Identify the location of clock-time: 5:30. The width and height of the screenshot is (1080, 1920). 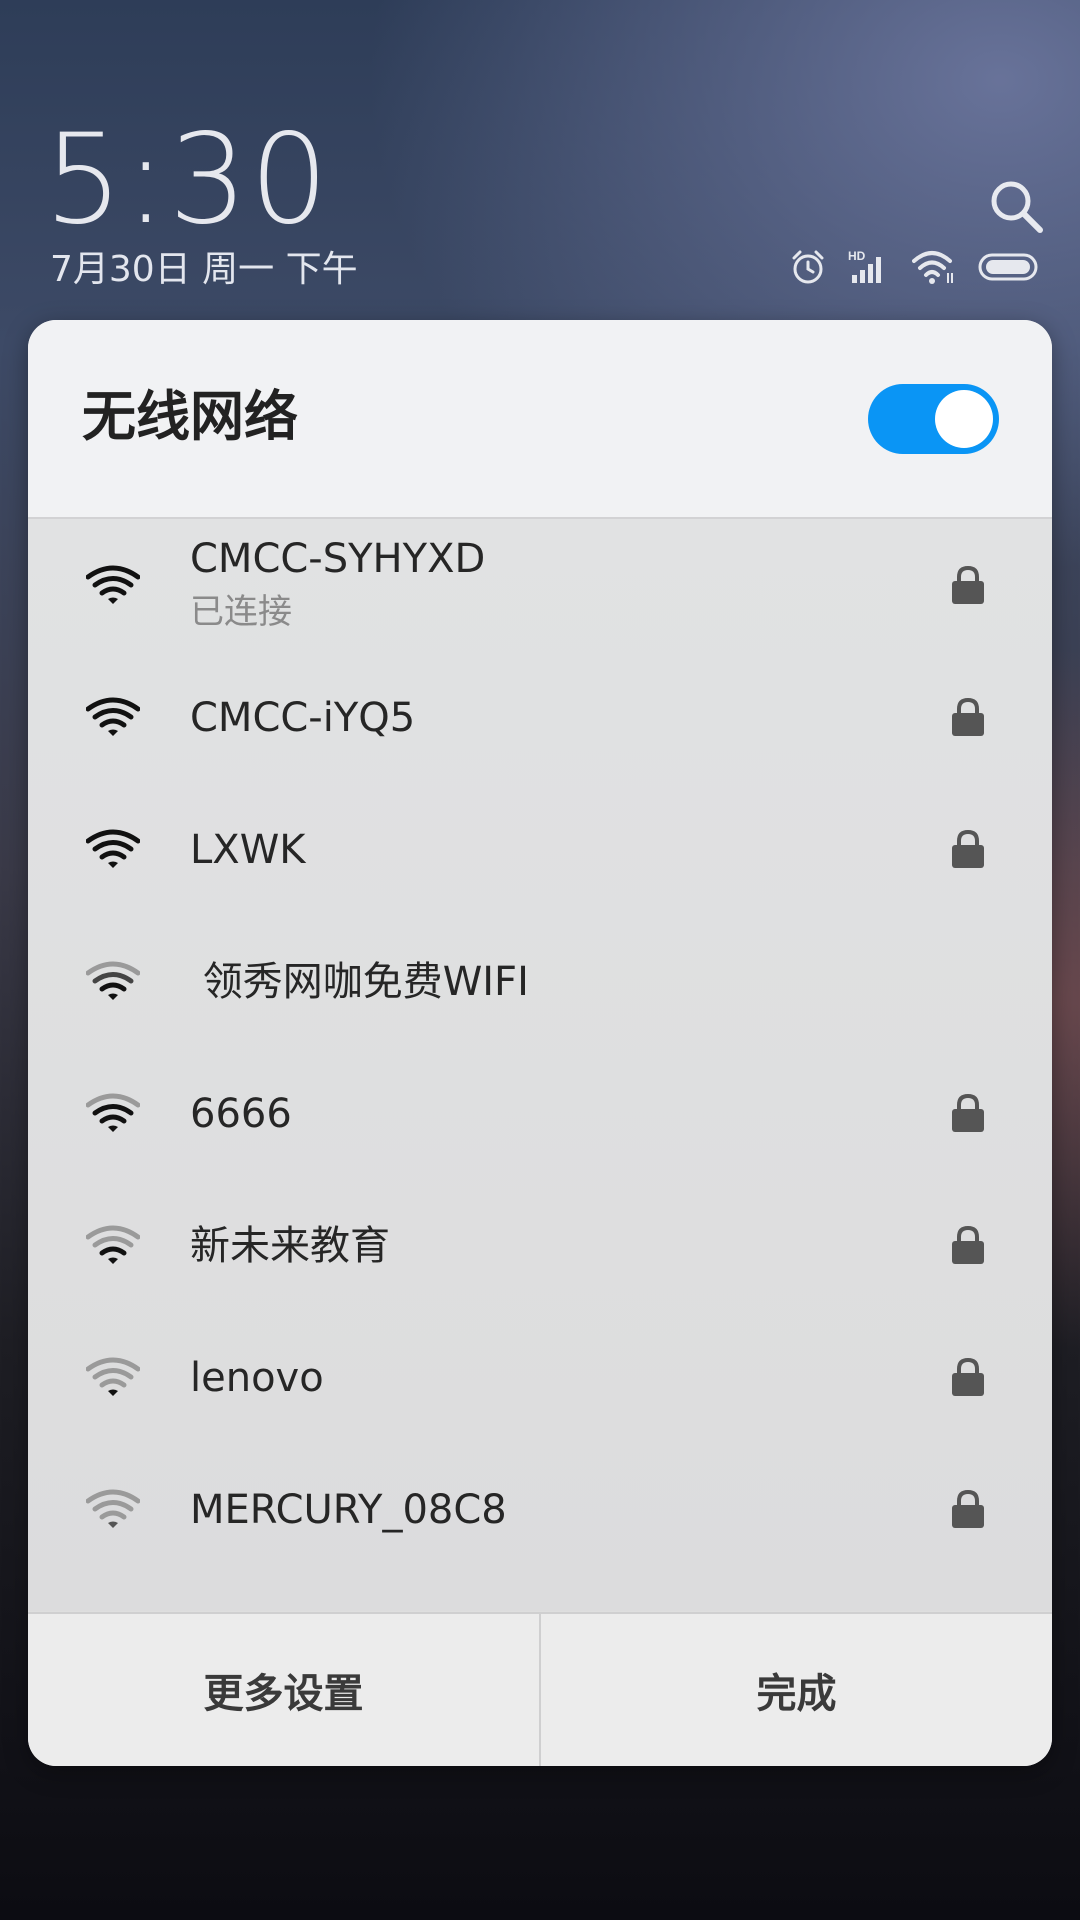
(187, 180).